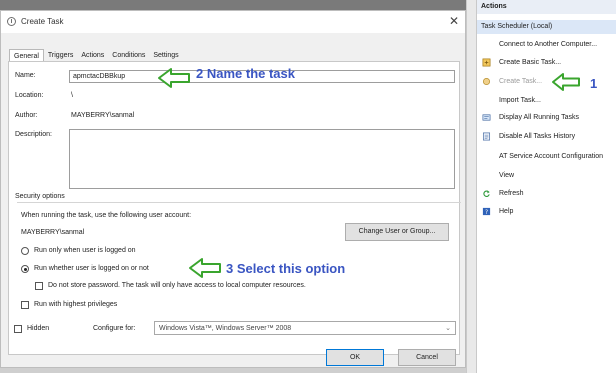 This screenshot has height=373, width=616. Describe the element at coordinates (25, 251) in the screenshot. I see `radio-logged-on` at that location.